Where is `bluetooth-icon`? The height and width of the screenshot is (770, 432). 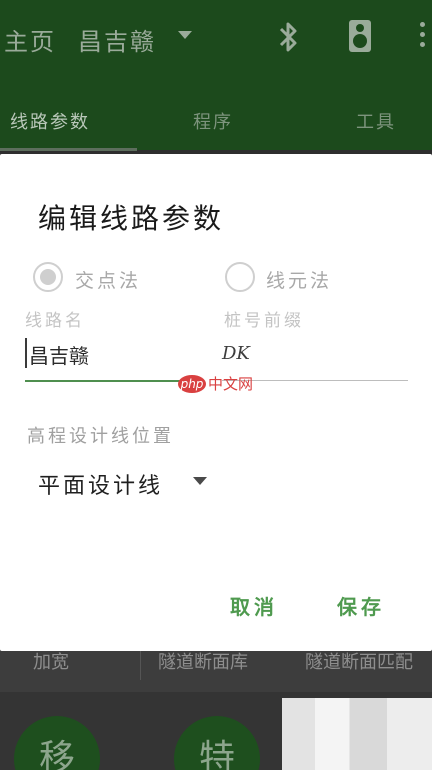 bluetooth-icon is located at coordinates (288, 37).